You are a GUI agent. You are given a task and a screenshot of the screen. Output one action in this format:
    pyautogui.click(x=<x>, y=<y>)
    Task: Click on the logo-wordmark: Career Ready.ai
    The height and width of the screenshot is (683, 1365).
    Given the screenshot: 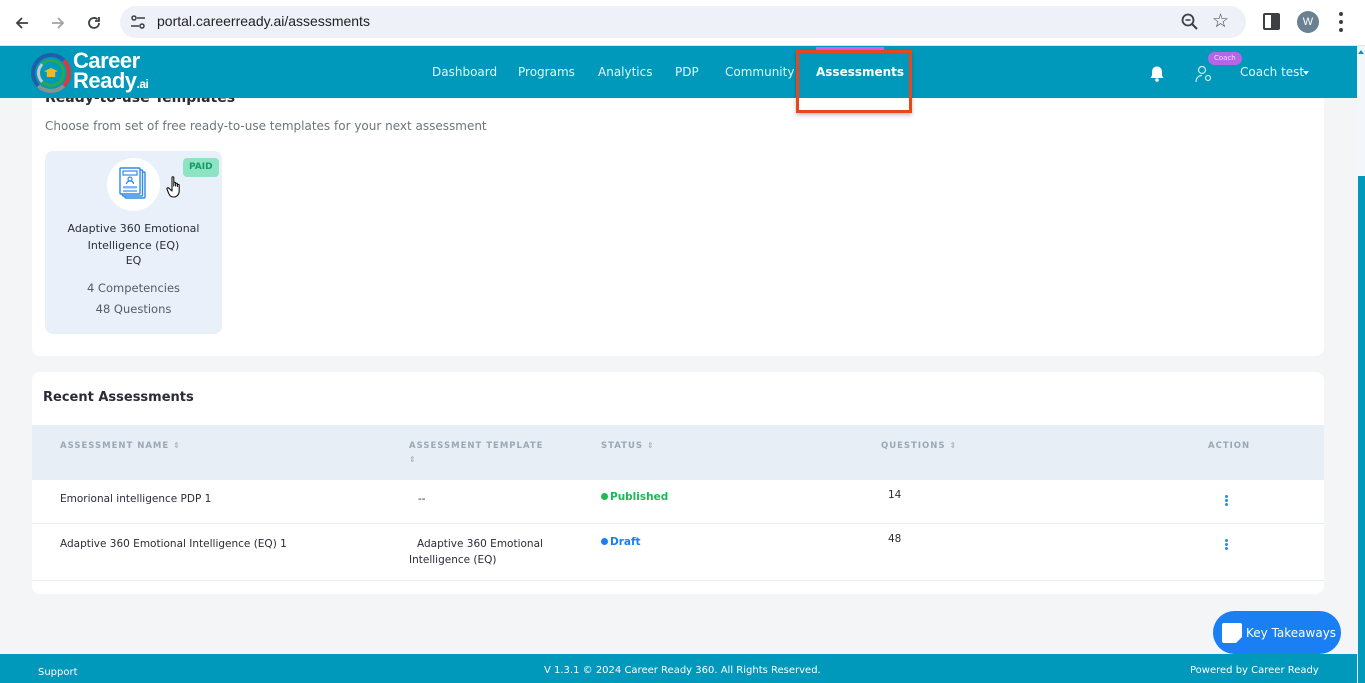 What is the action you would take?
    pyautogui.click(x=111, y=72)
    